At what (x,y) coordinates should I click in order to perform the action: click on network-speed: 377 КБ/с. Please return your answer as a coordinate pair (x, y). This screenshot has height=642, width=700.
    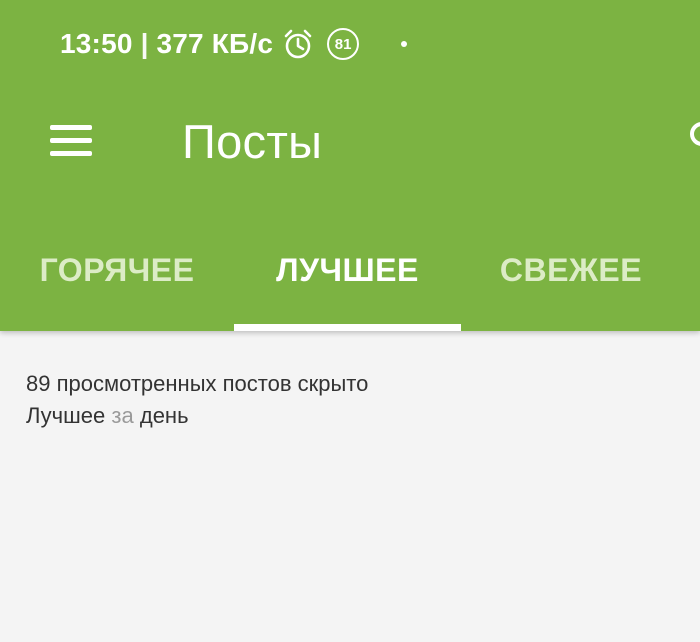
    Looking at the image, I should click on (215, 43).